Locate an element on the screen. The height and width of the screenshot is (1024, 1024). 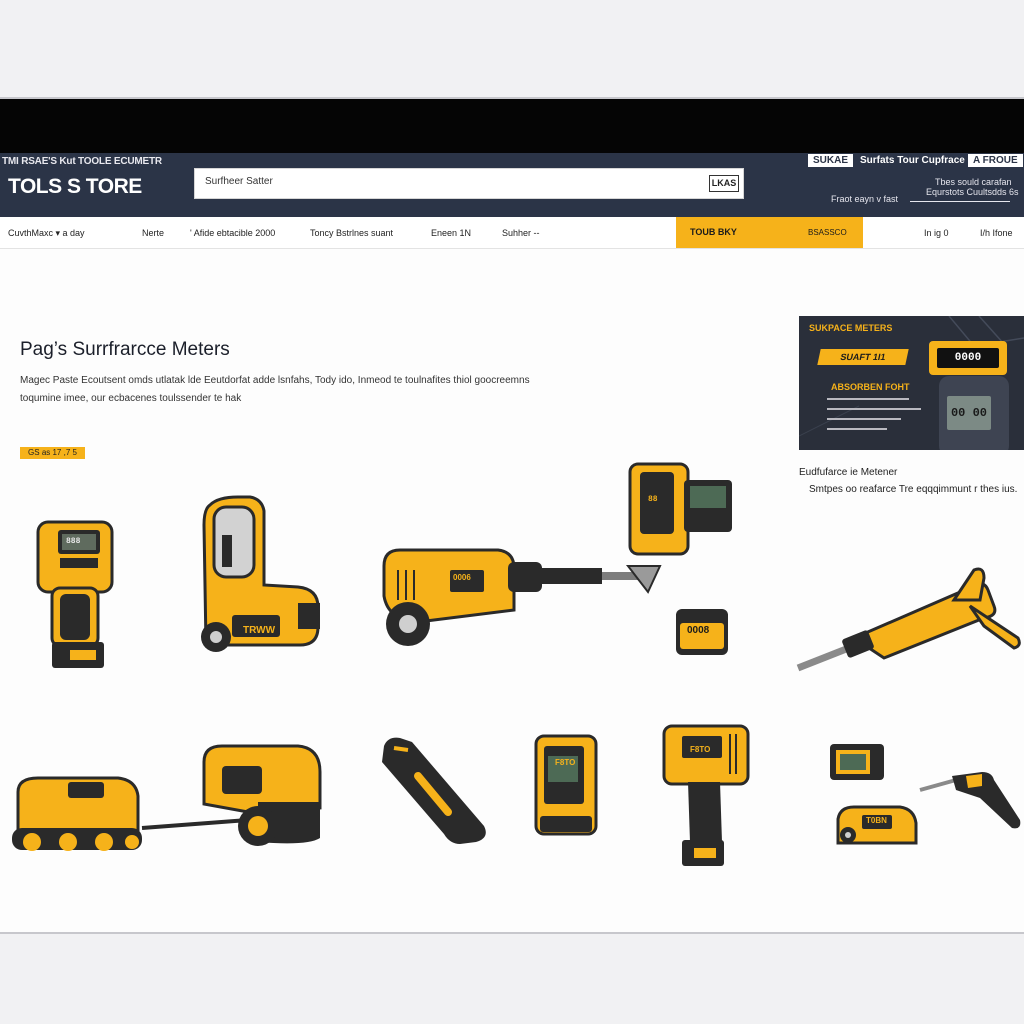
search-input is located at coordinates (450, 181).